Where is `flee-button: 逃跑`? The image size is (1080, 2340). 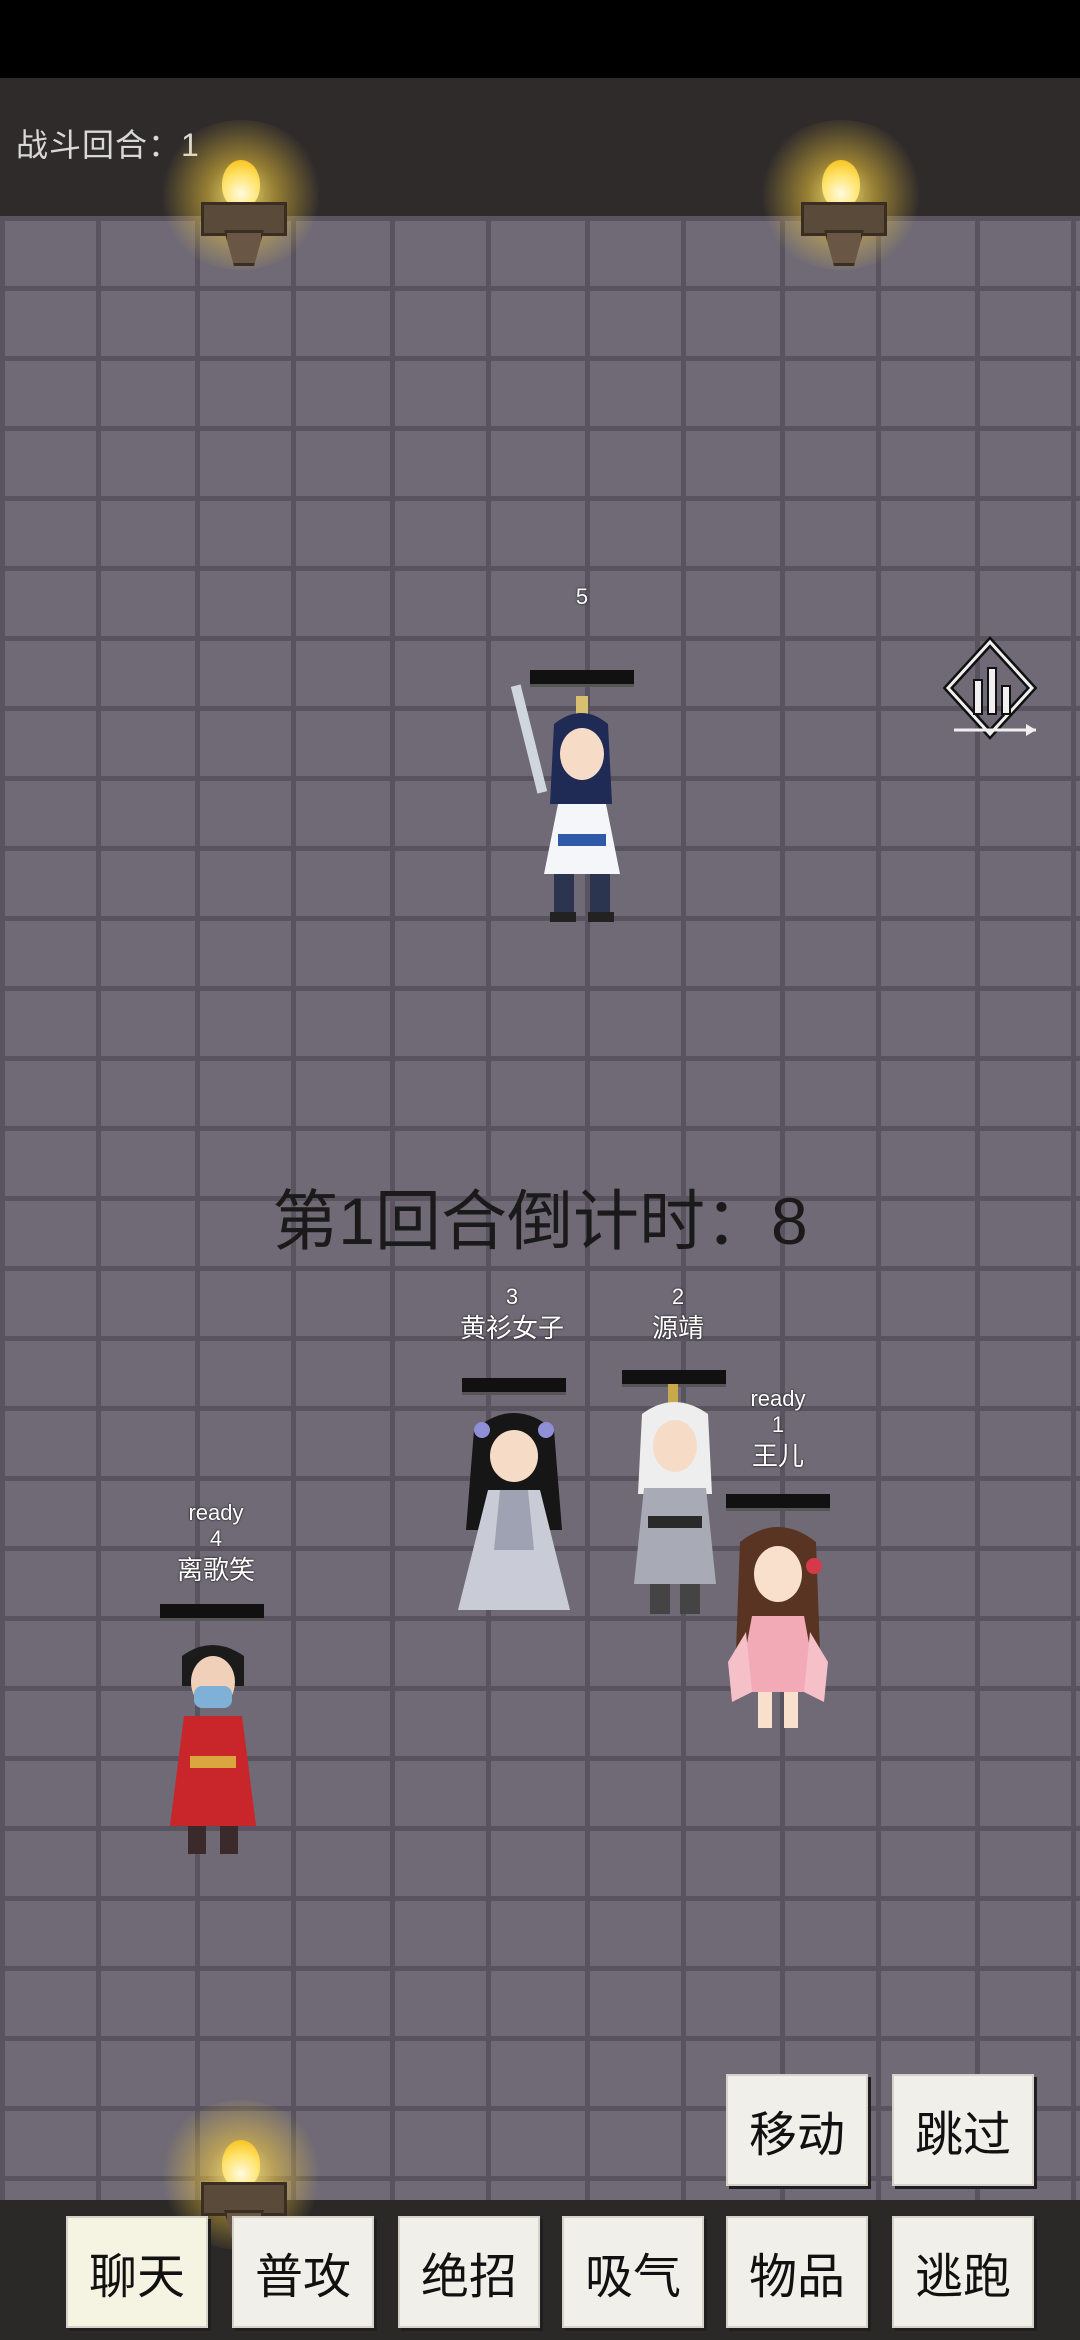 flee-button: 逃跑 is located at coordinates (963, 2272).